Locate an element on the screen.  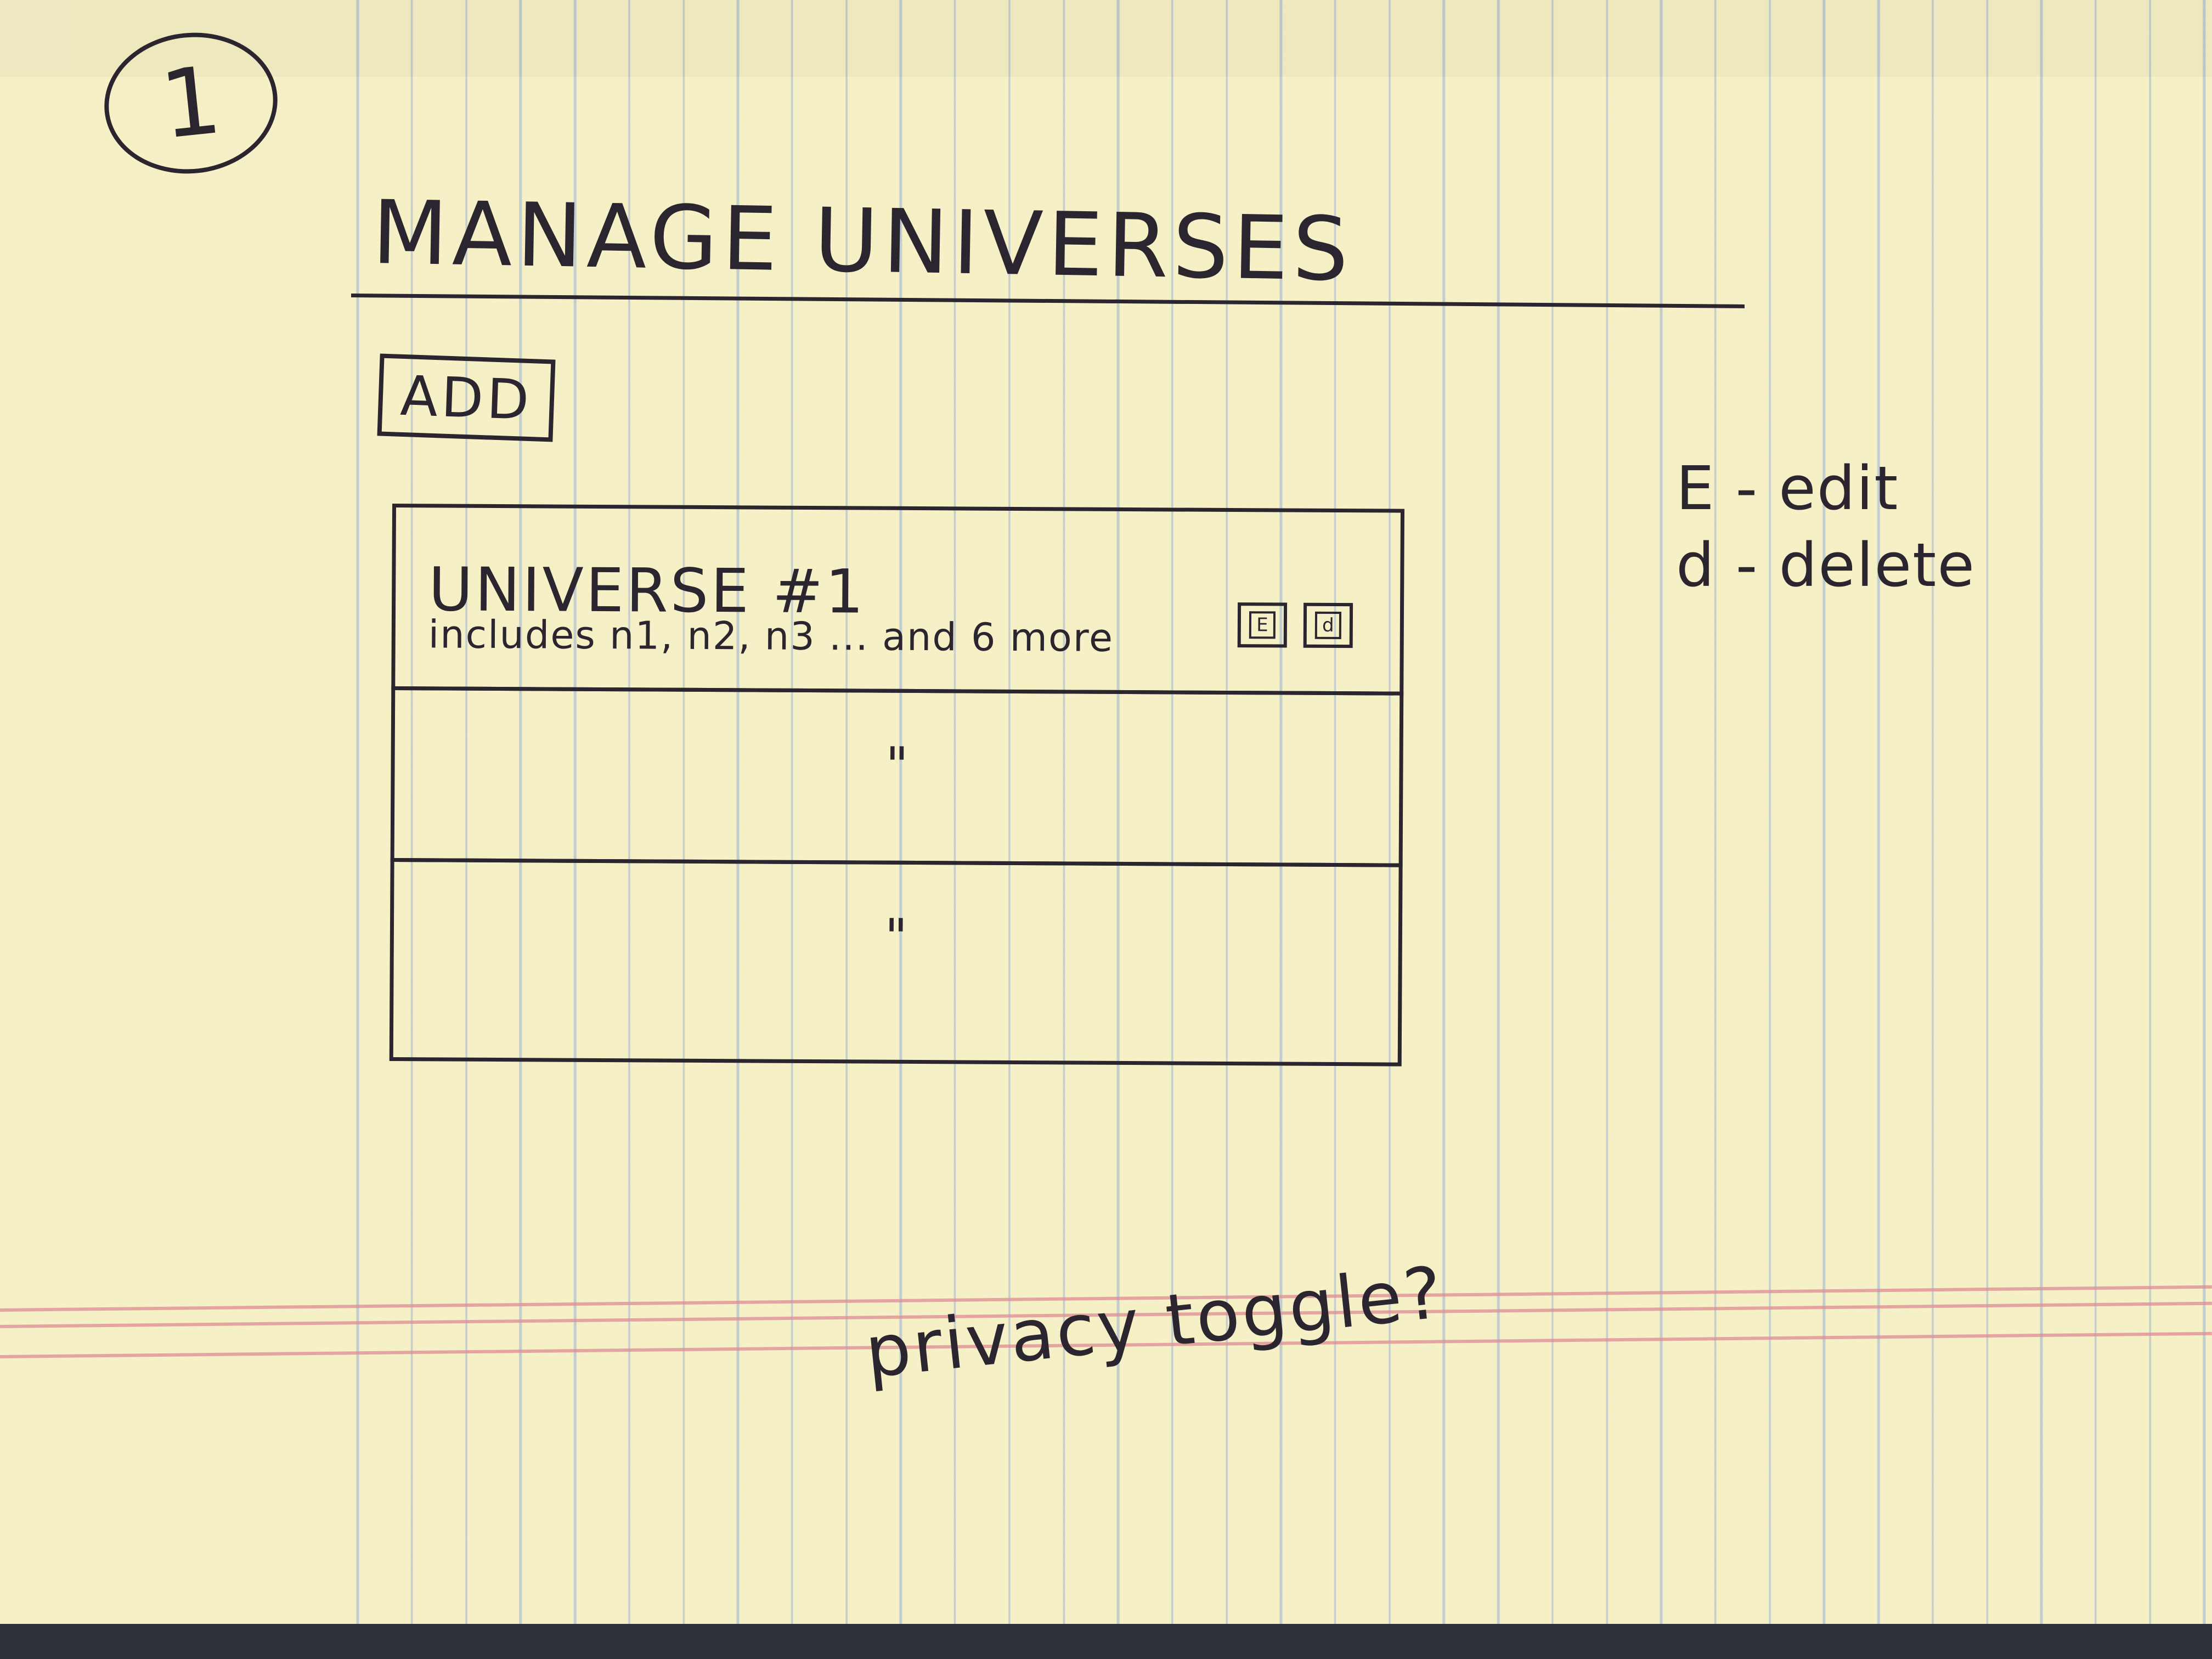
edit-icon: E is located at coordinates (1262, 625).